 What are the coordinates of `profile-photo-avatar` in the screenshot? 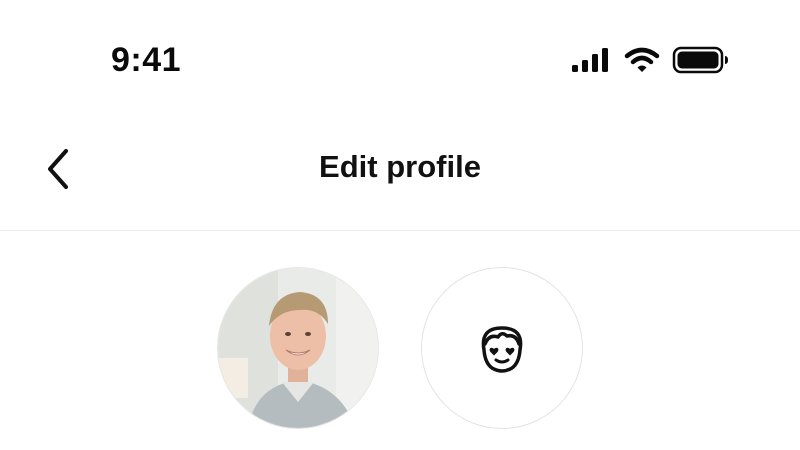 It's located at (298, 348).